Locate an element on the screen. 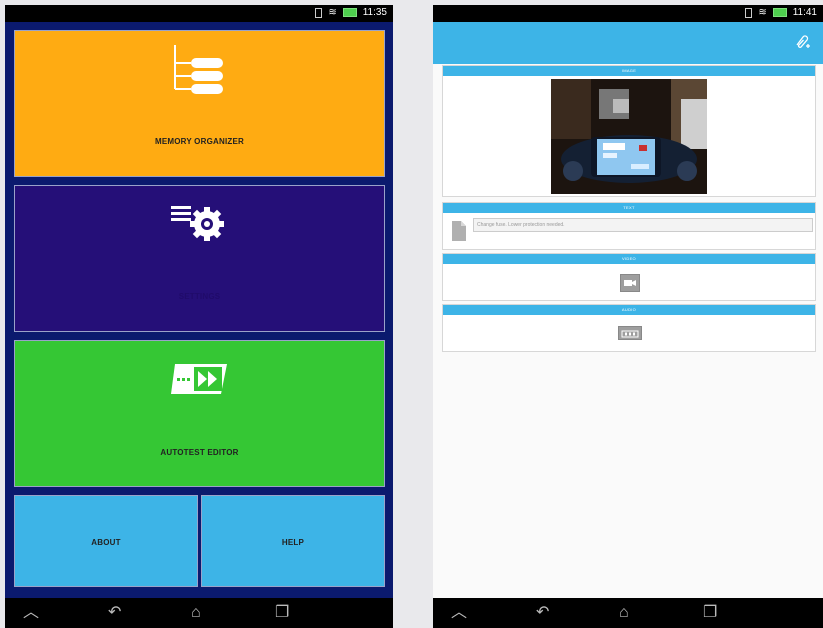 This screenshot has width=823, height=628. help-tile: HELP is located at coordinates (293, 541).